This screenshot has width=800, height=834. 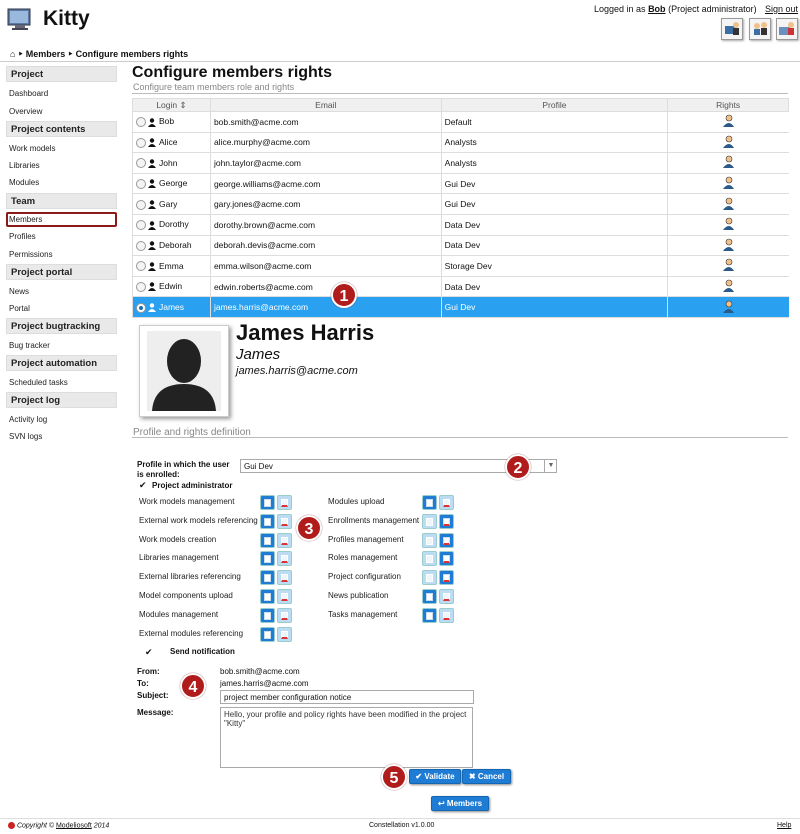 What do you see at coordinates (781, 9) in the screenshot?
I see `signout-link: Sign out` at bounding box center [781, 9].